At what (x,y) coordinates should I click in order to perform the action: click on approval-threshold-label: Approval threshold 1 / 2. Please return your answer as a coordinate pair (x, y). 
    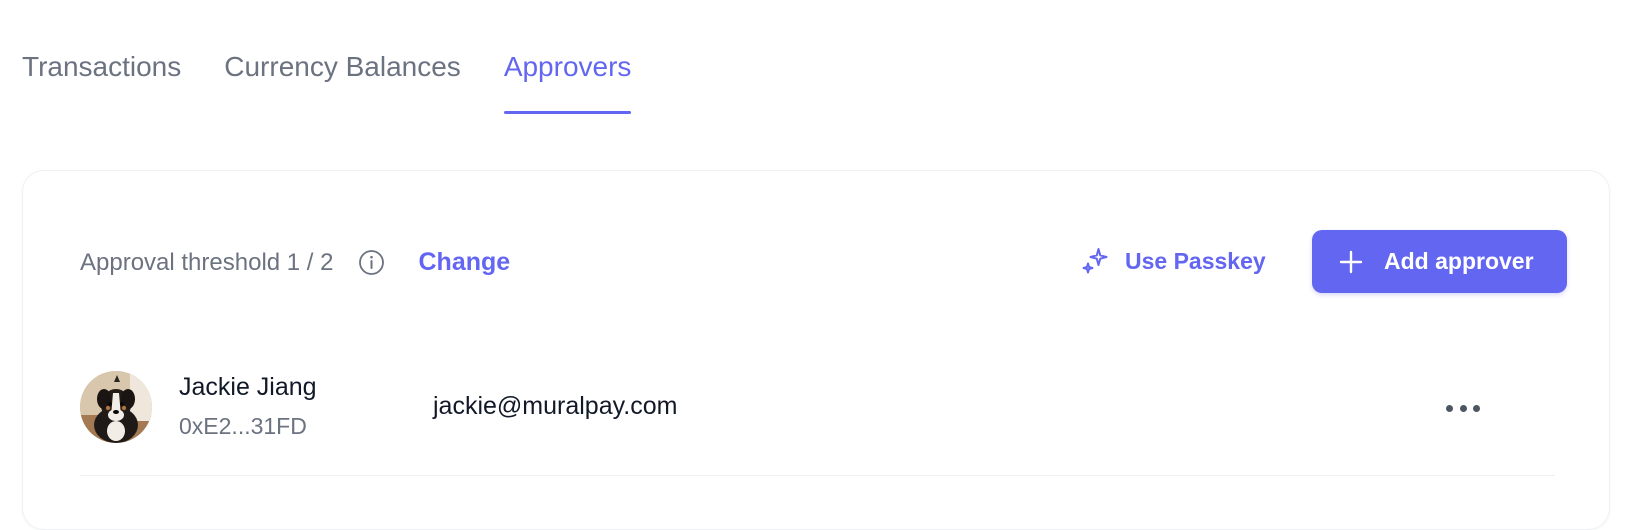
    Looking at the image, I should click on (207, 262).